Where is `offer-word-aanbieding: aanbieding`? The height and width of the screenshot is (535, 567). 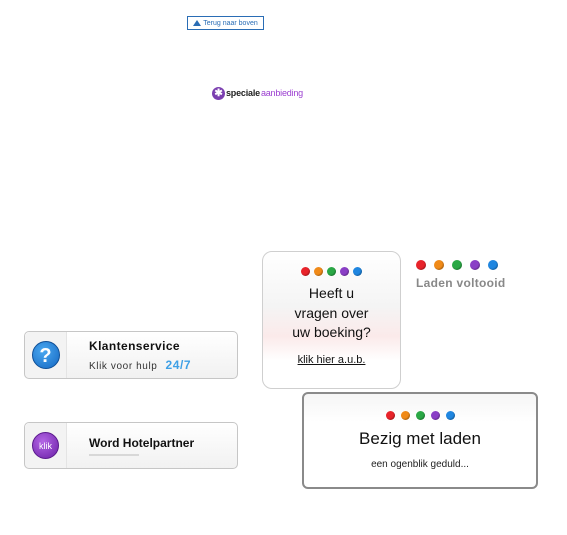
offer-word-aanbieding: aanbieding is located at coordinates (281, 93).